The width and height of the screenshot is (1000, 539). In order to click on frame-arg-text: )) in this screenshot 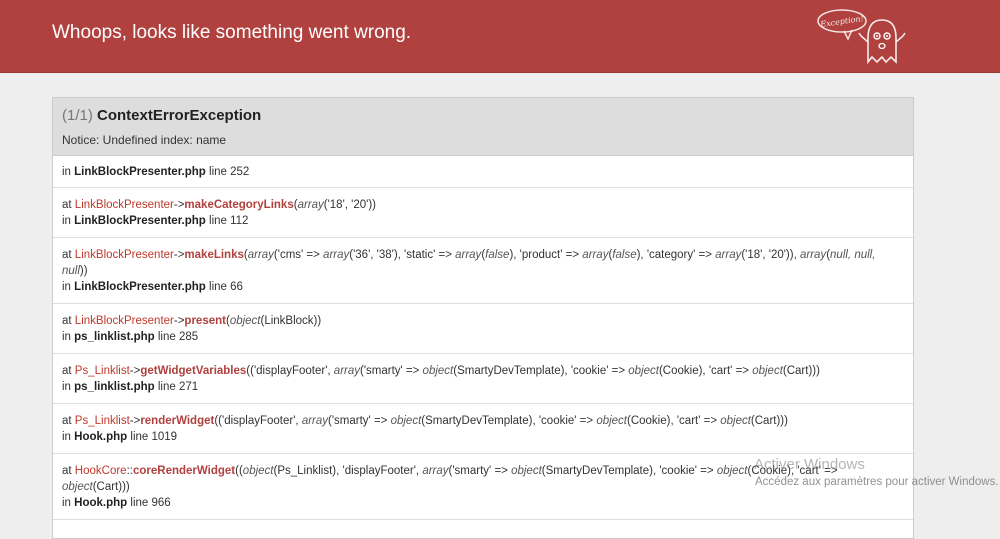, I will do `click(83, 271)`.